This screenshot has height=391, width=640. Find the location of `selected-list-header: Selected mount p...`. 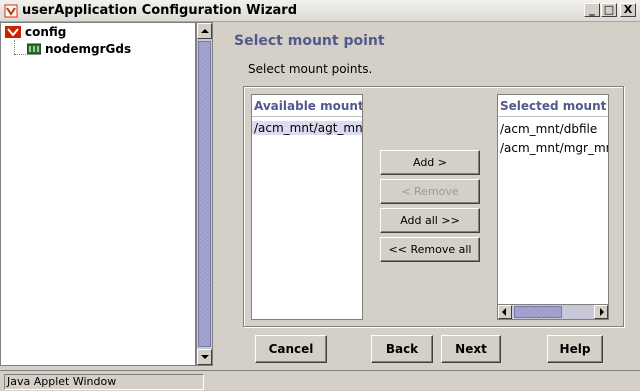

selected-list-header: Selected mount p... is located at coordinates (553, 106).